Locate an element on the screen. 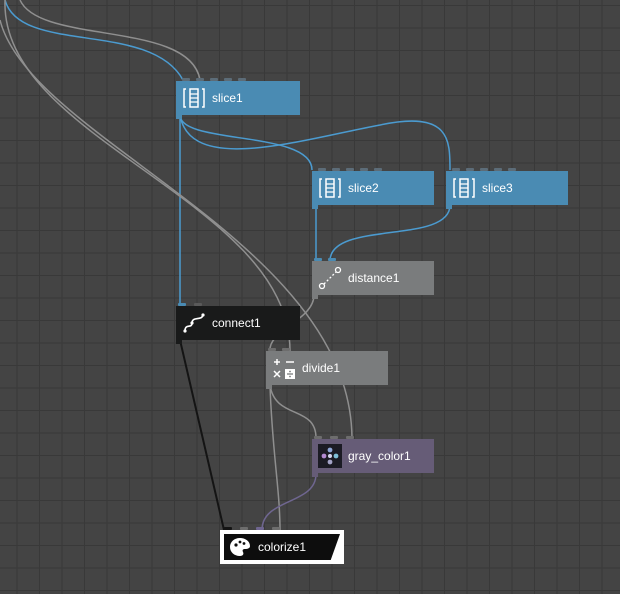 The image size is (620, 594). wire-input-to-slice1 is located at coordinates (94, 40).